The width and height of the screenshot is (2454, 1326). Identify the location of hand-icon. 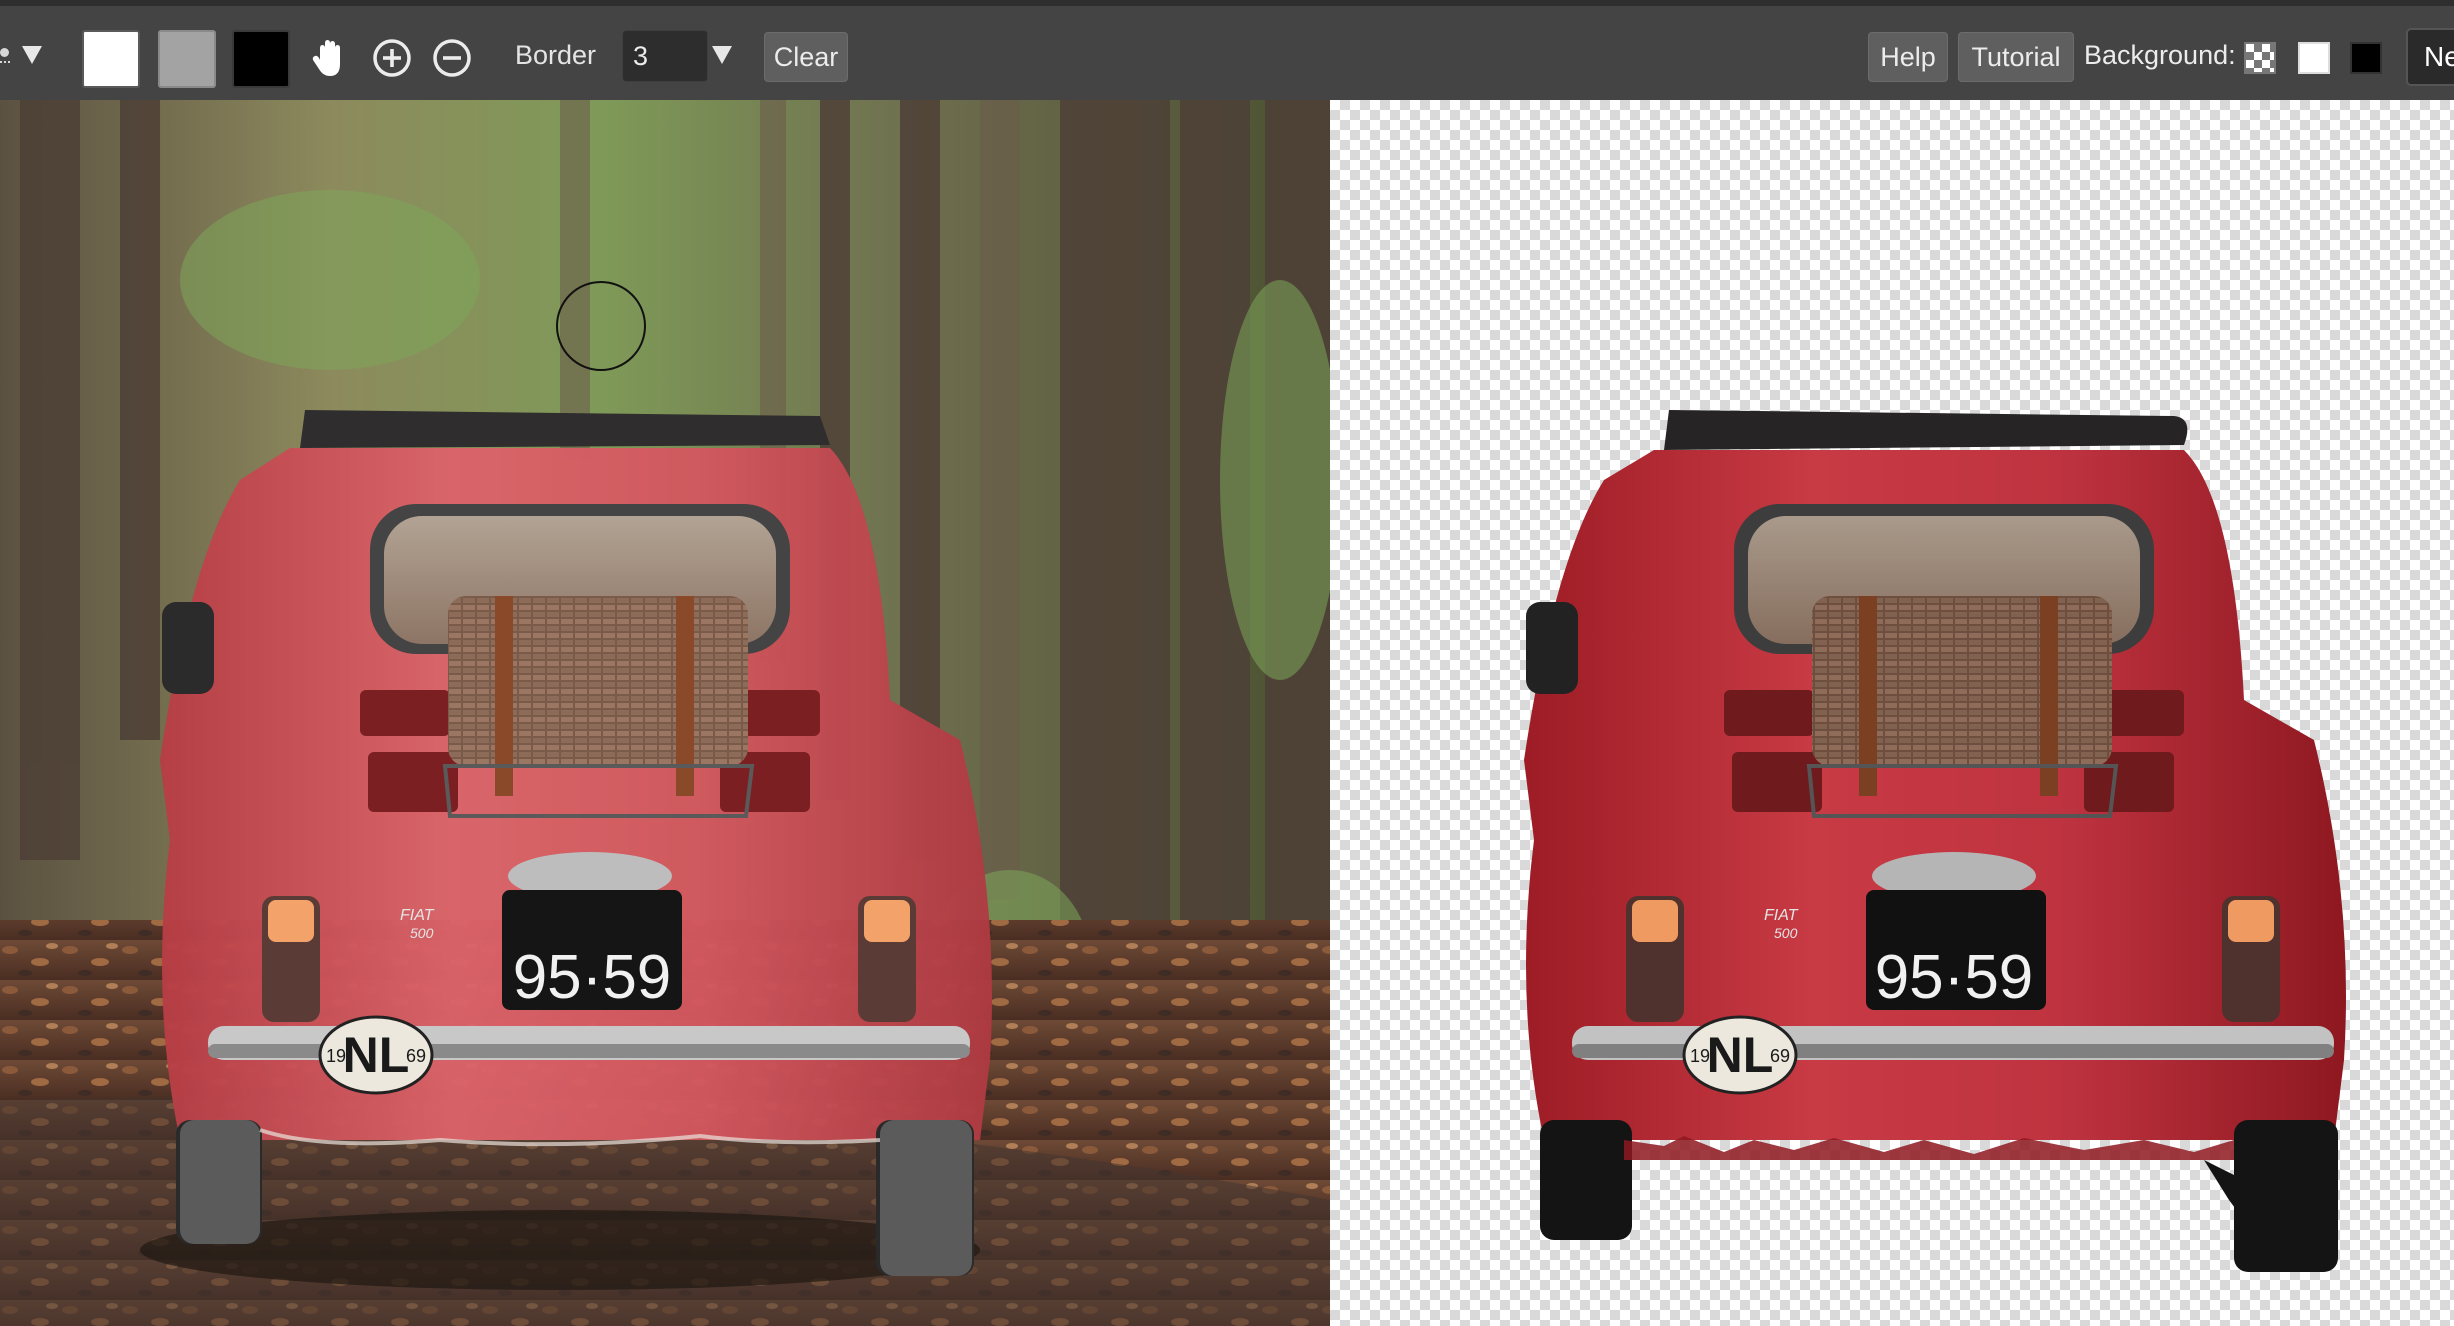
(330, 58).